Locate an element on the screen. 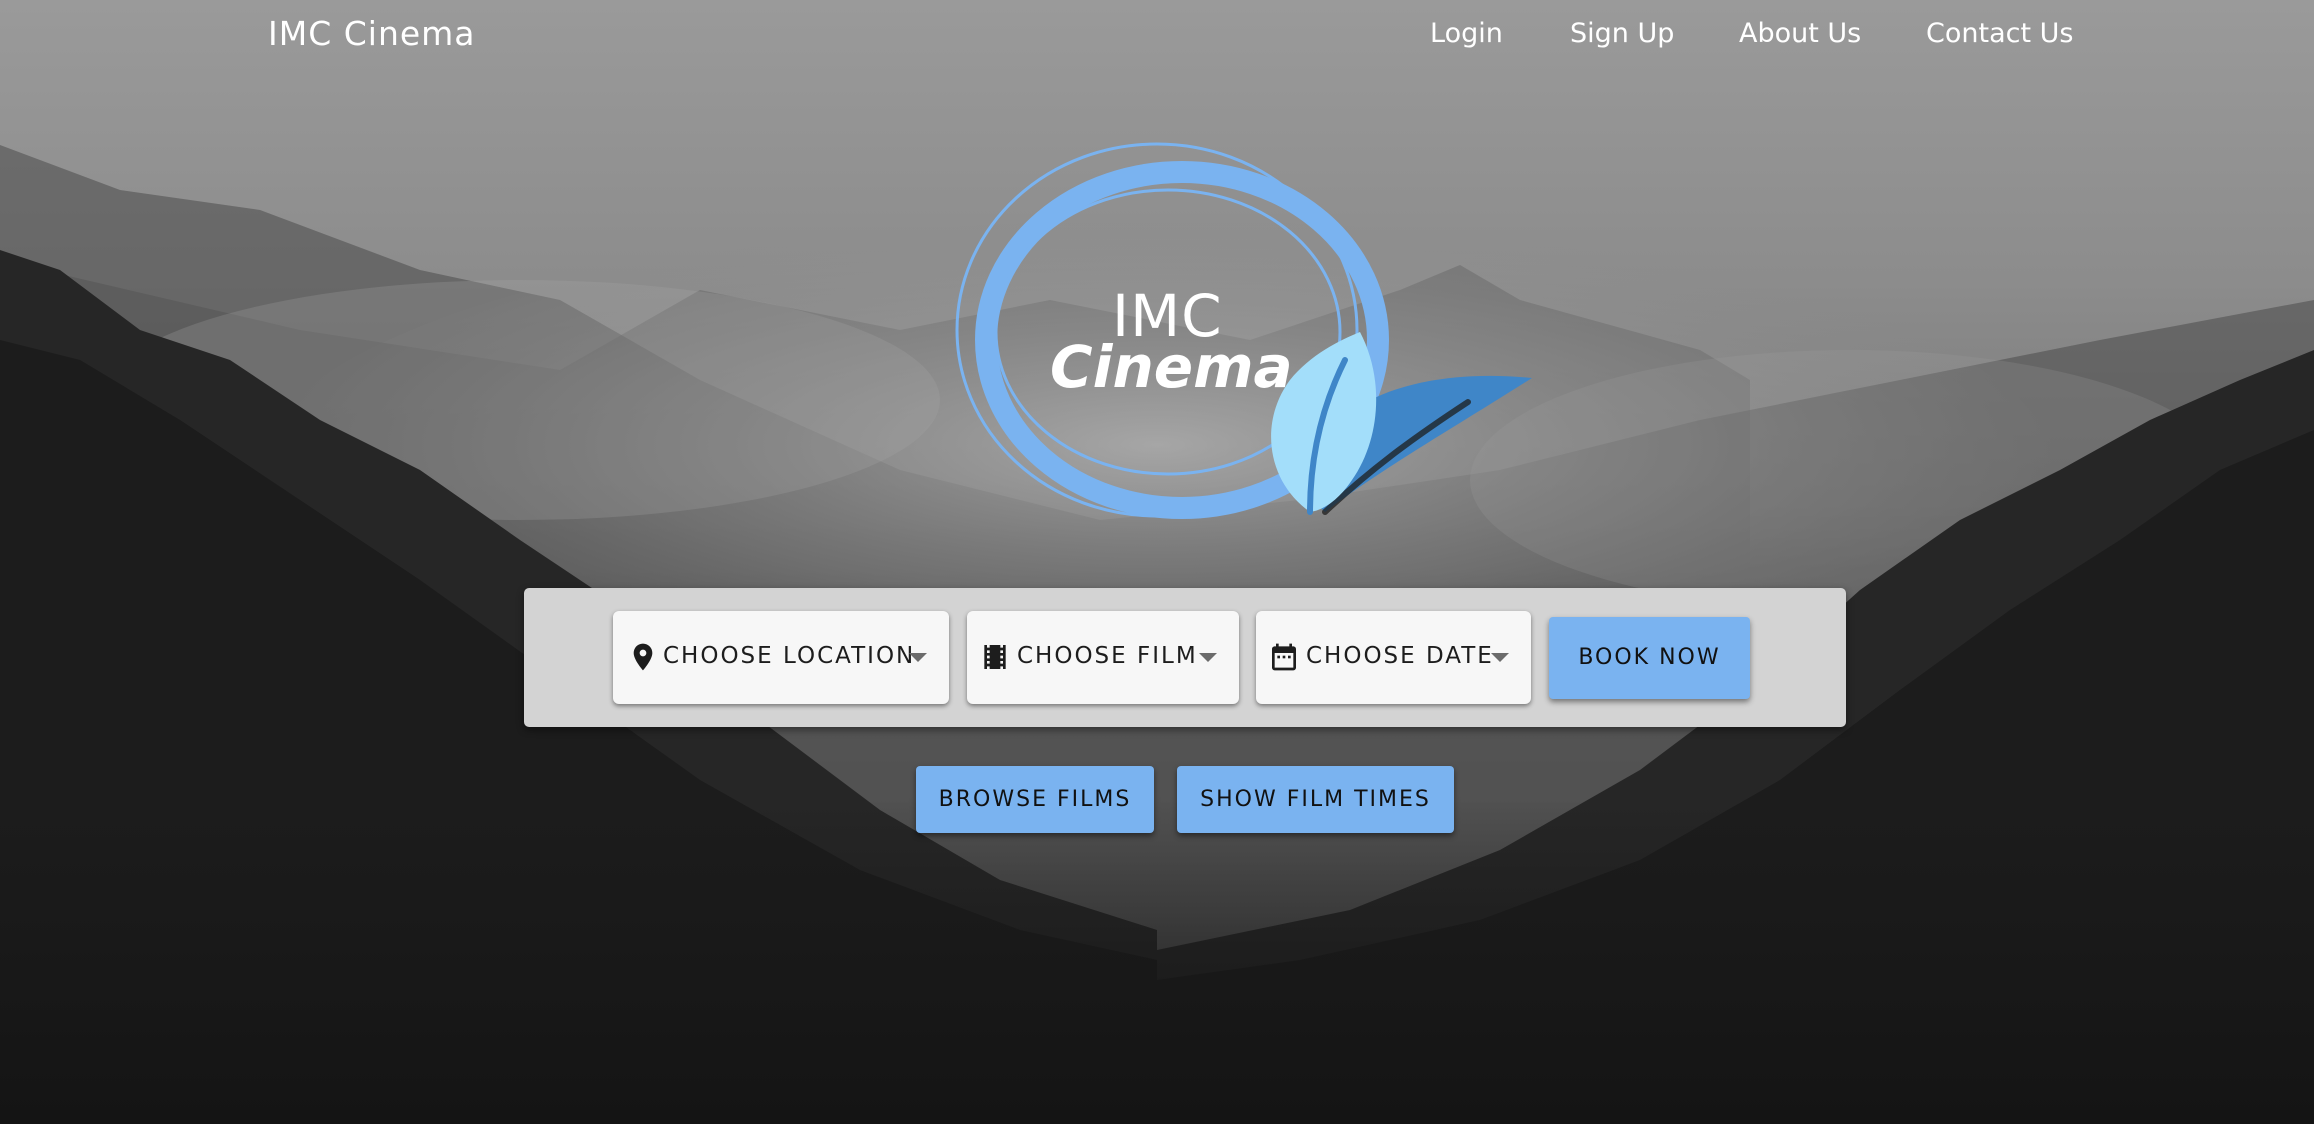  calendar-icon is located at coordinates (1284, 657).